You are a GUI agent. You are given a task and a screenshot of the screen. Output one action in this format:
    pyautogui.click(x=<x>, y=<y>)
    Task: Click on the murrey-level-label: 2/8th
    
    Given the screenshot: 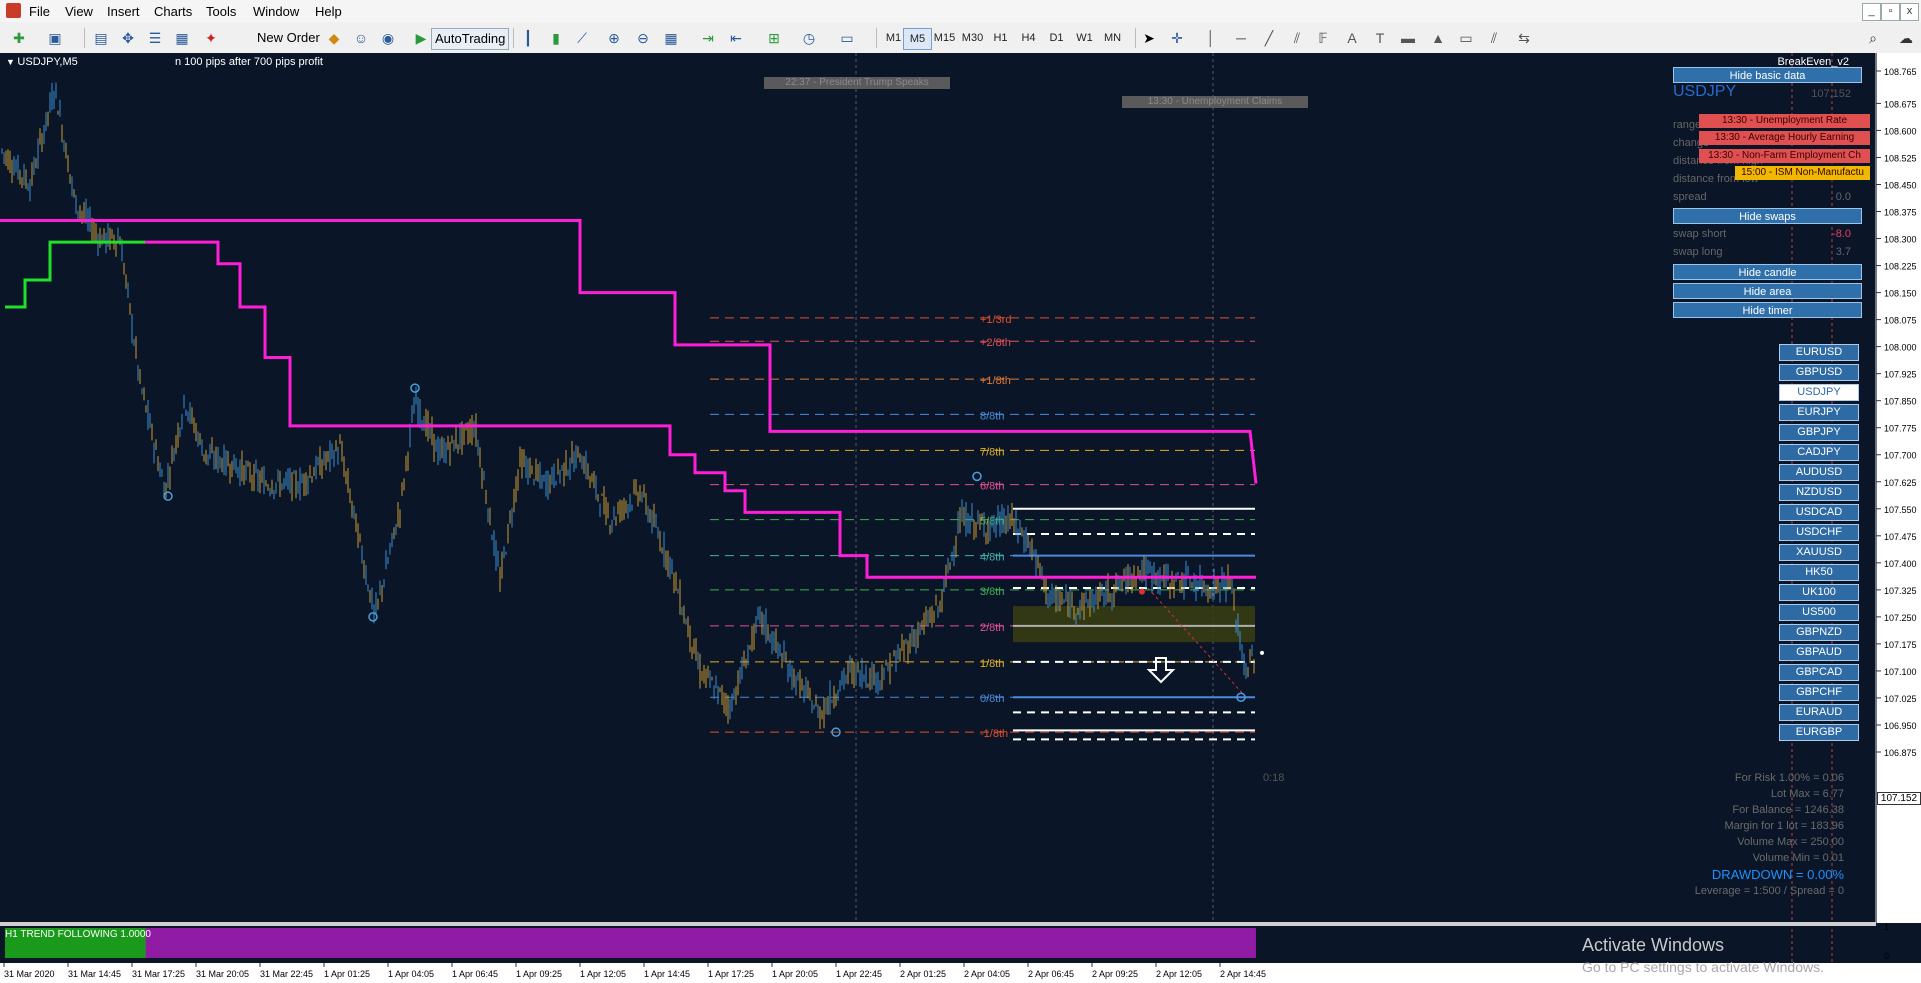 What is the action you would take?
    pyautogui.click(x=992, y=628)
    